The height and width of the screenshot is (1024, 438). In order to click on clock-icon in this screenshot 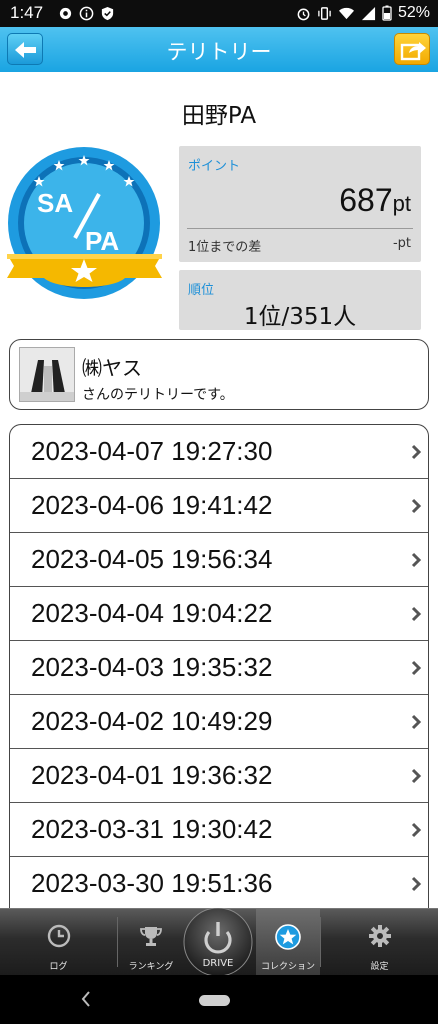, I will do `click(58, 936)`.